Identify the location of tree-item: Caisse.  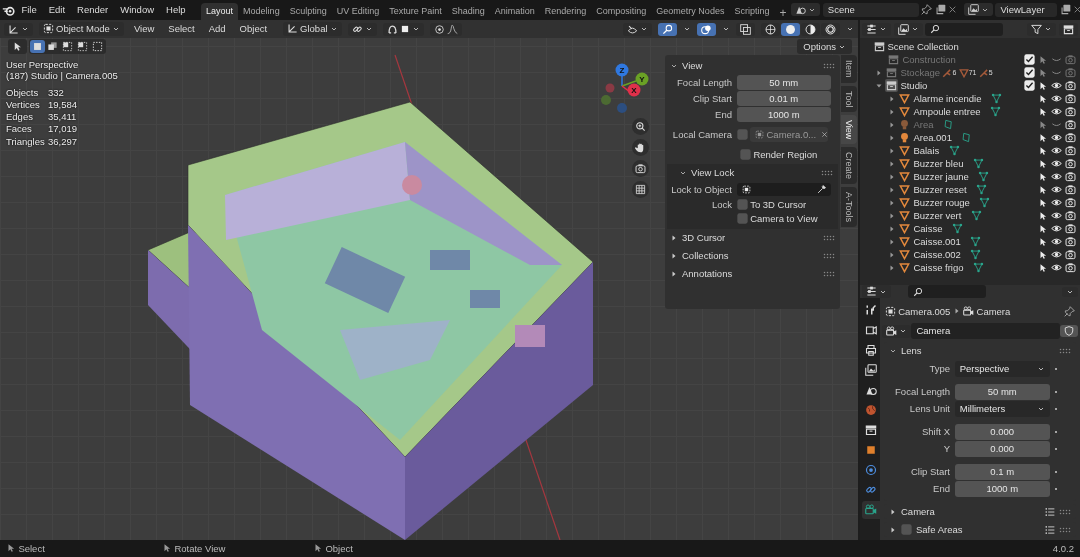
(928, 229).